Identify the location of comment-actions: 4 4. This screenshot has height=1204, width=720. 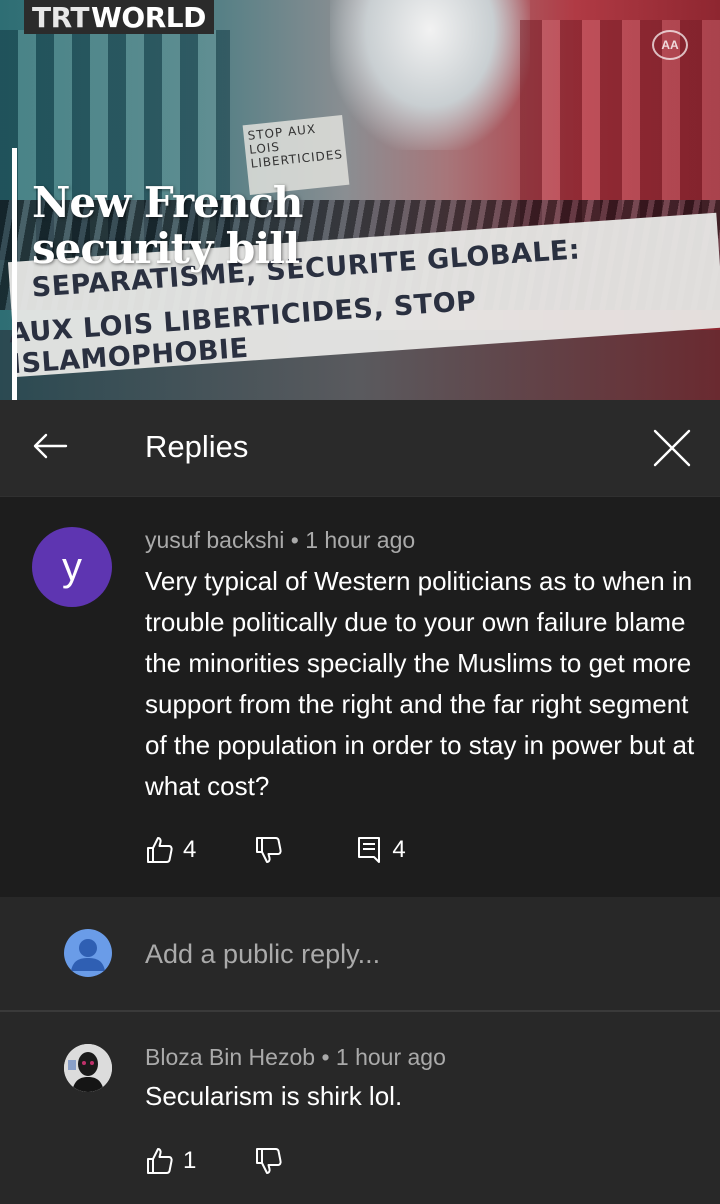
(275, 850).